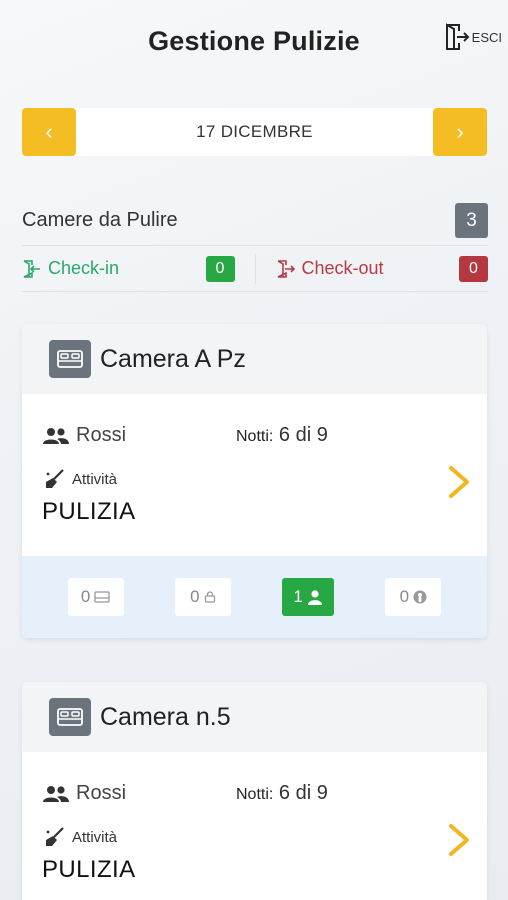  I want to click on baby-count: 0, so click(404, 596).